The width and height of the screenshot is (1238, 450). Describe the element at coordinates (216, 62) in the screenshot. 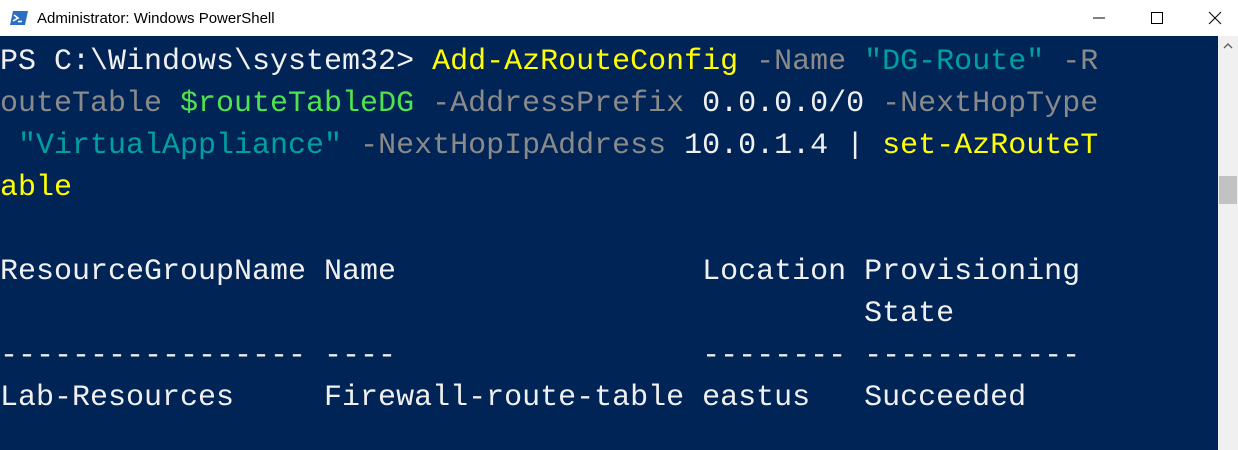

I see `prompt: PS C:\Windows\system32>` at that location.